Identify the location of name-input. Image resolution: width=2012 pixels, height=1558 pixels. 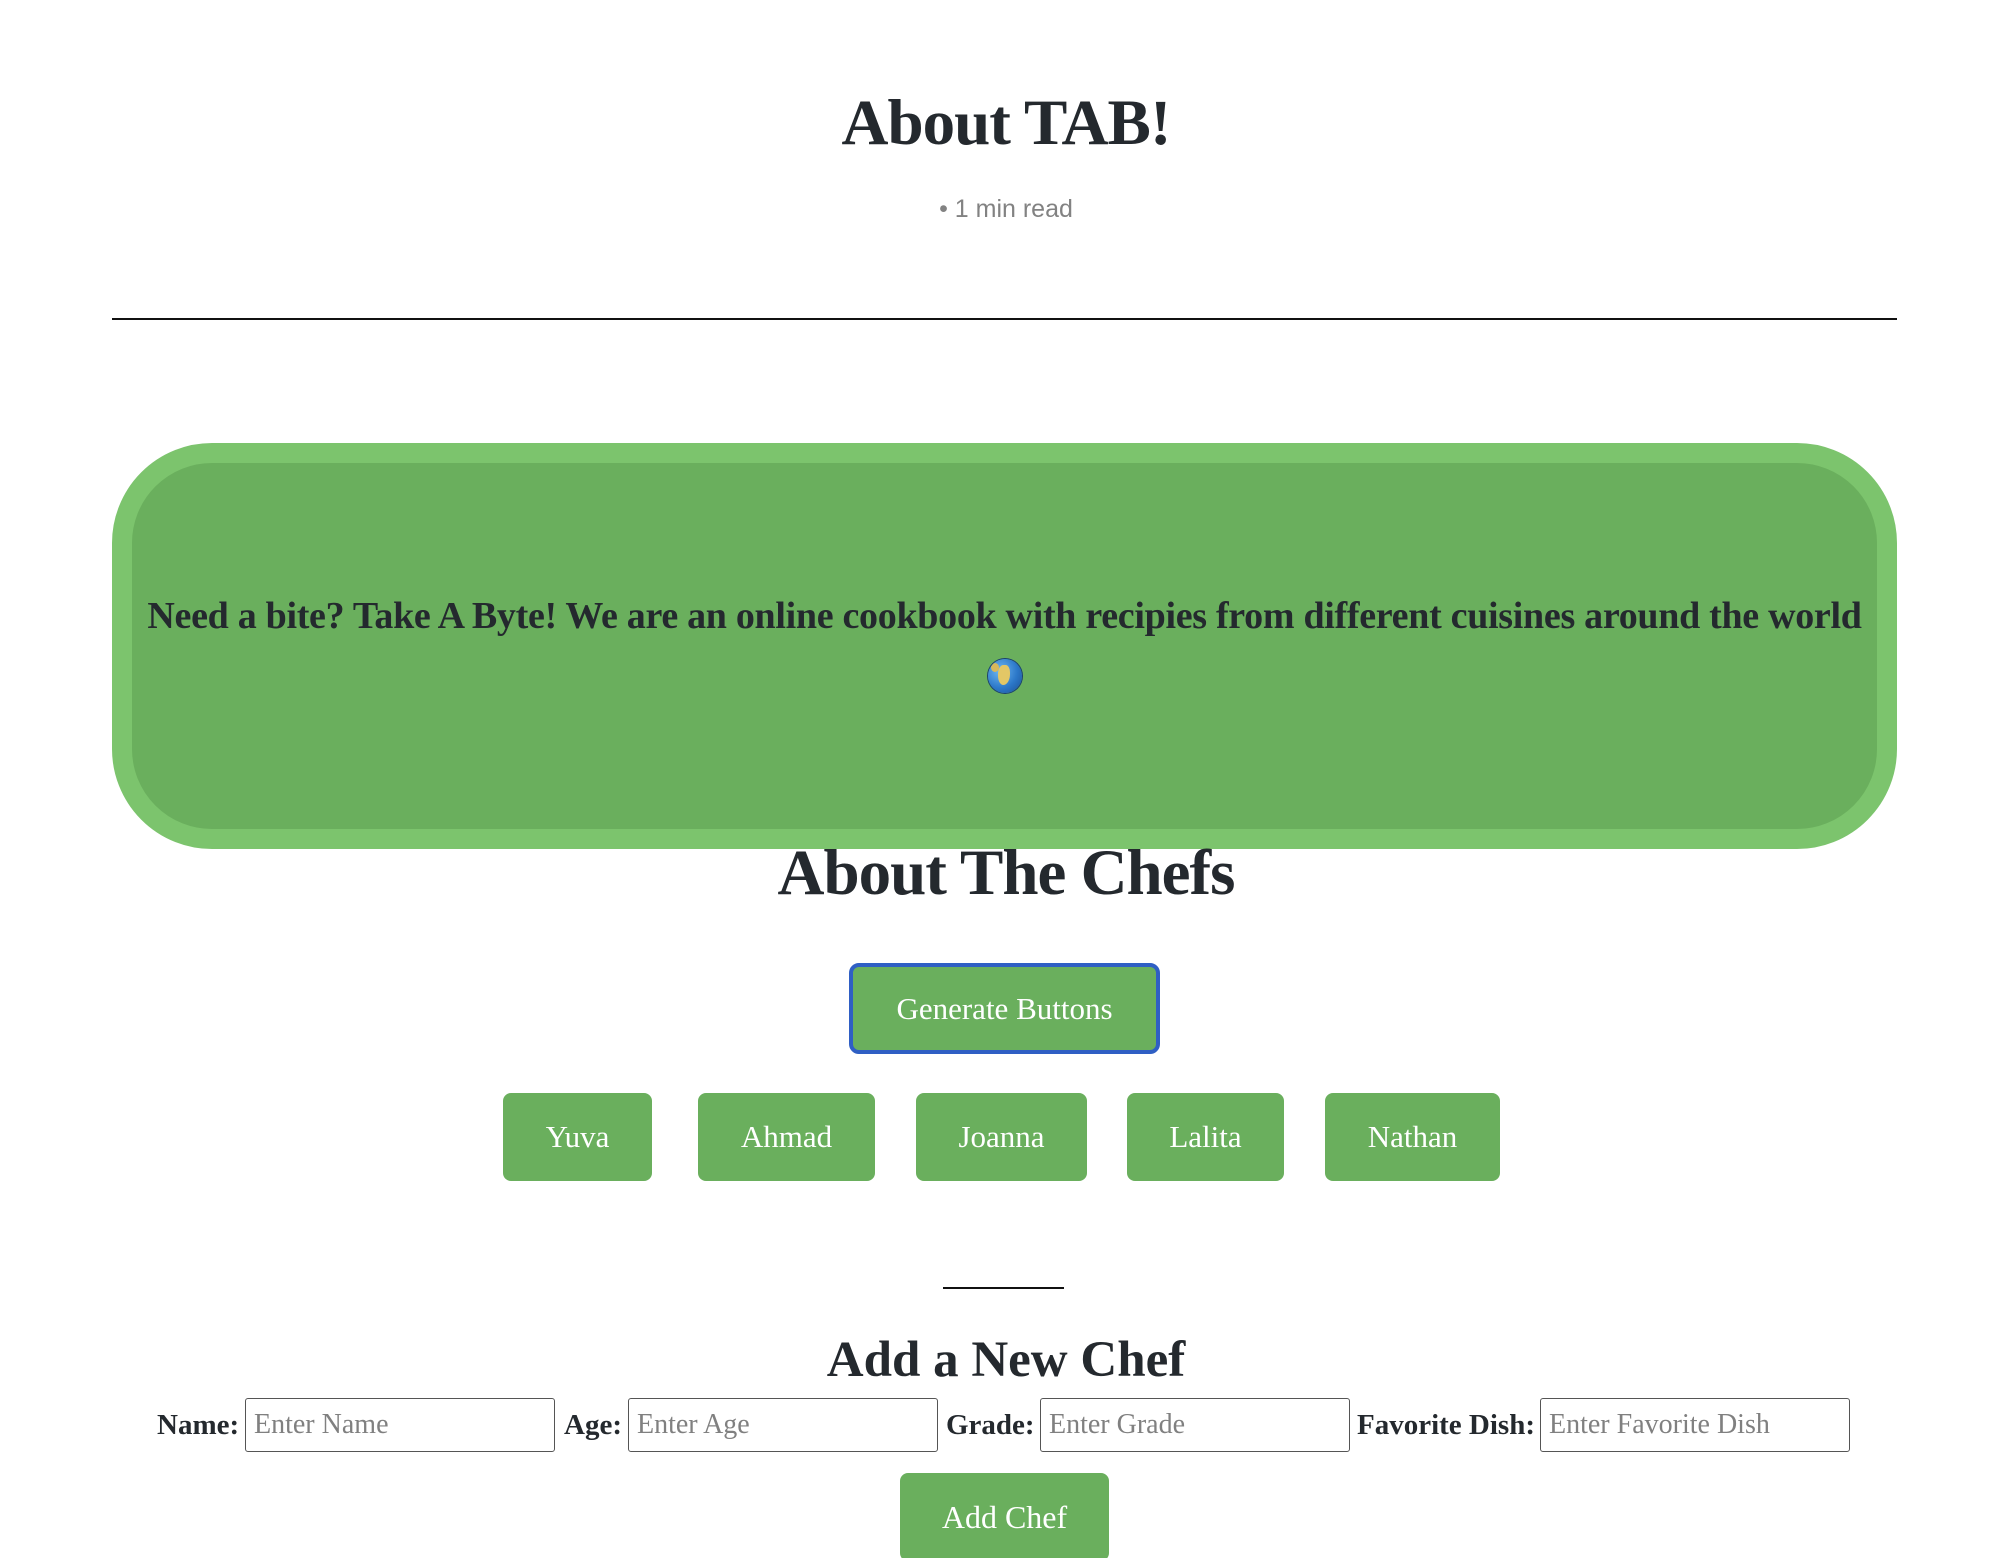
(400, 1425).